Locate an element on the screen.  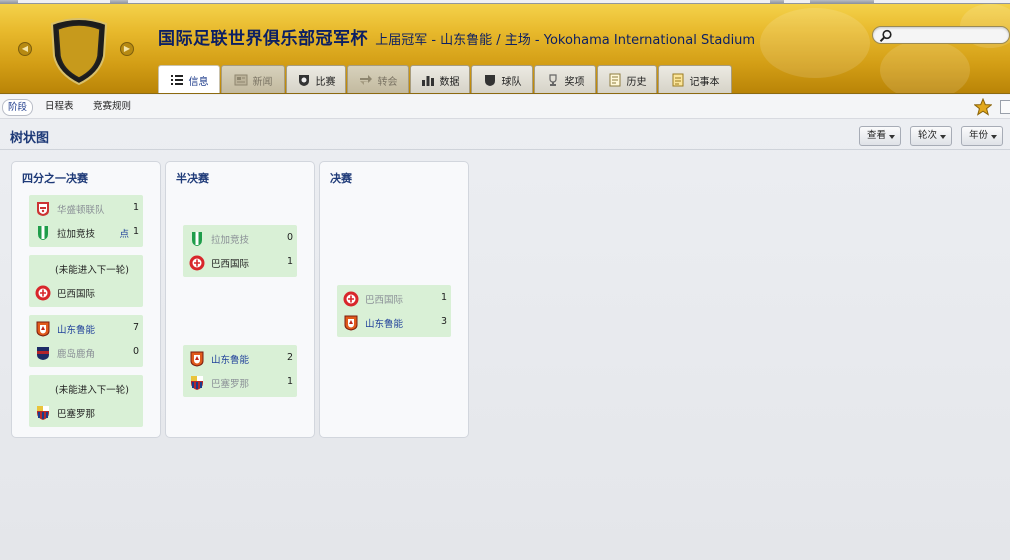
tab-label: 球队 is located at coordinates (511, 82).